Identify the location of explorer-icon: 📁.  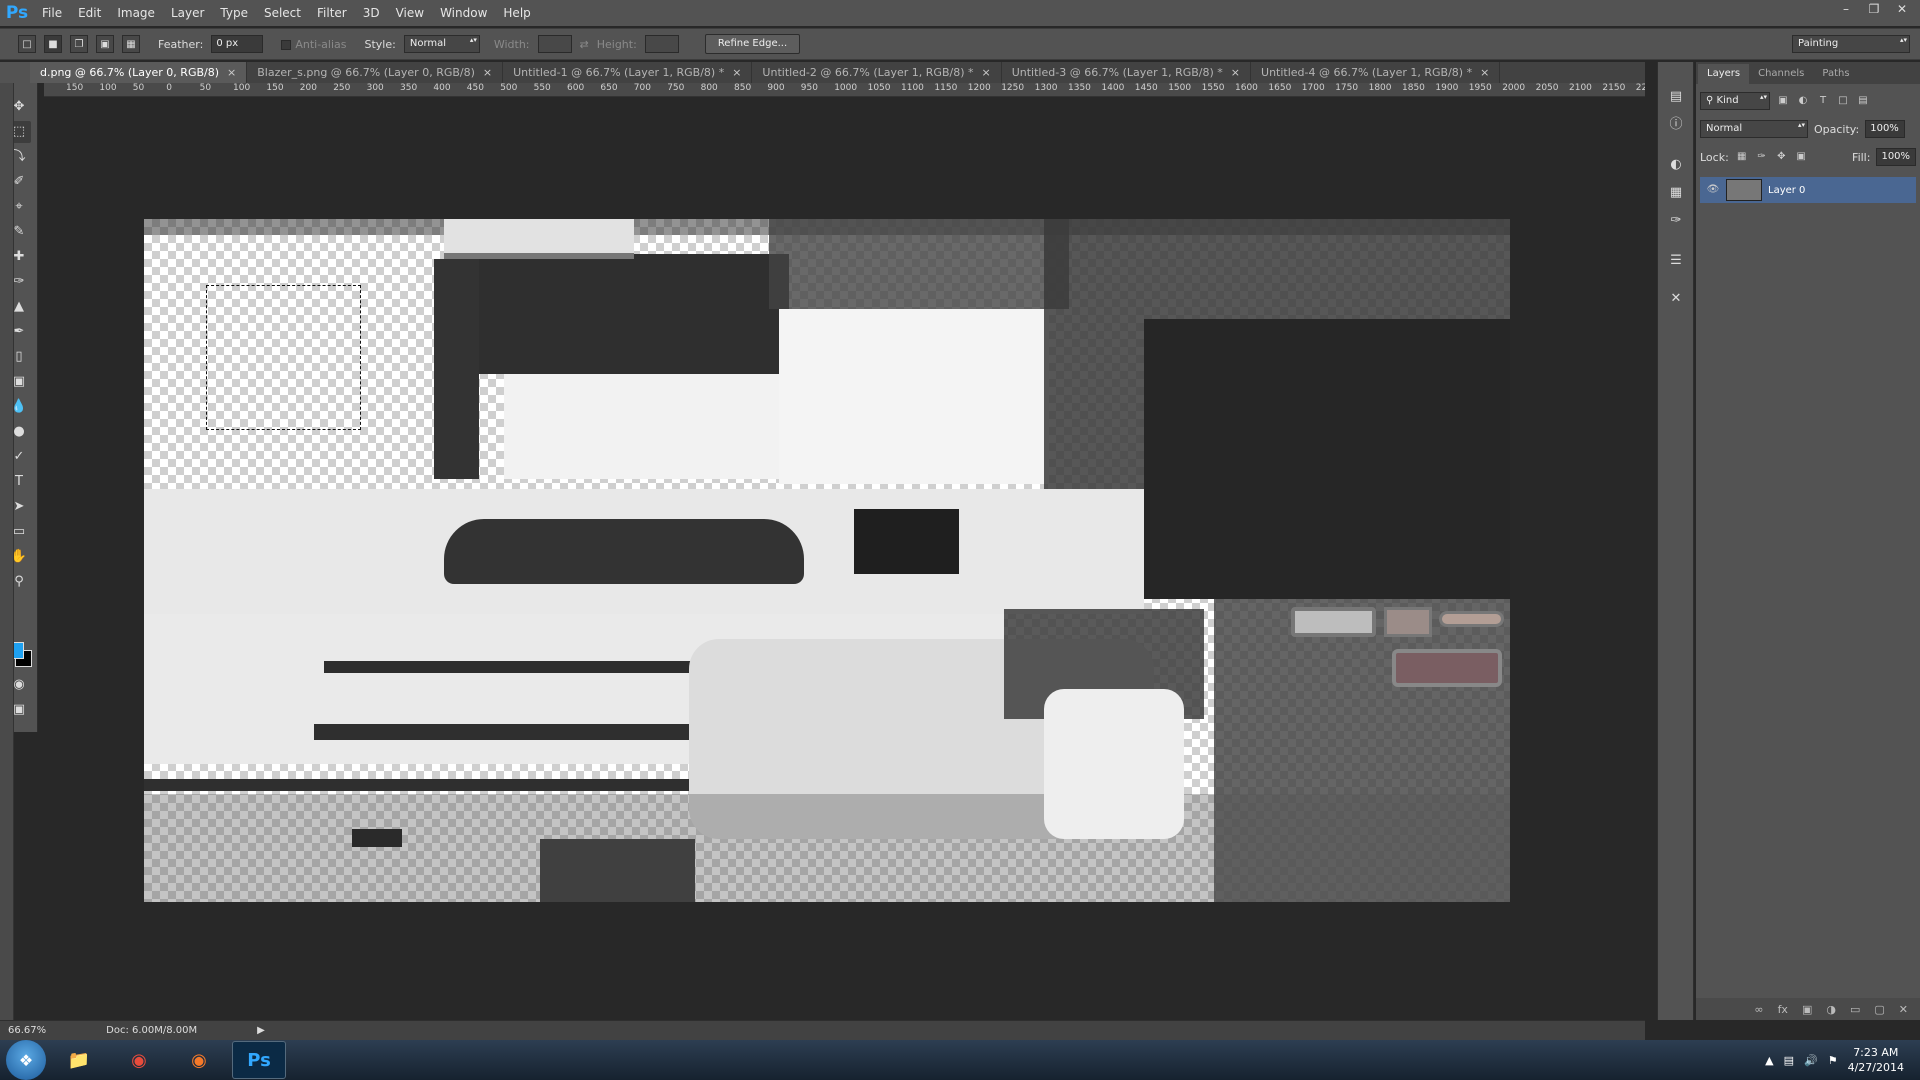
(79, 1060).